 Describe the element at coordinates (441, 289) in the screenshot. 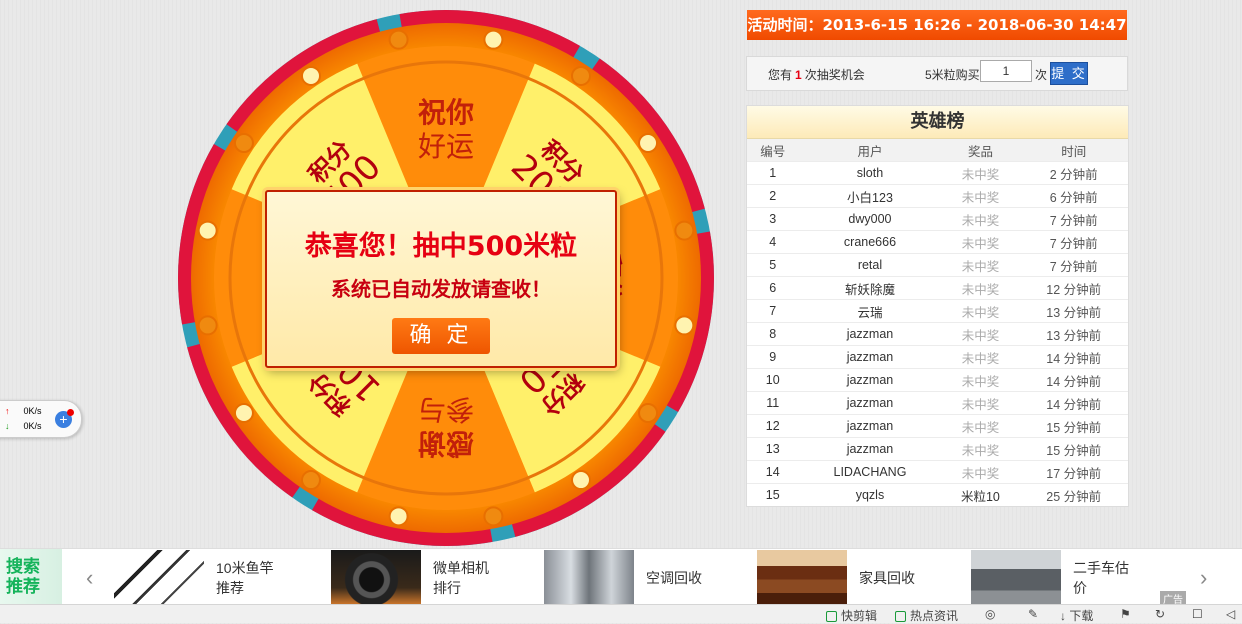

I see `prize-subtitle: 系统已自动发放请查收！` at that location.